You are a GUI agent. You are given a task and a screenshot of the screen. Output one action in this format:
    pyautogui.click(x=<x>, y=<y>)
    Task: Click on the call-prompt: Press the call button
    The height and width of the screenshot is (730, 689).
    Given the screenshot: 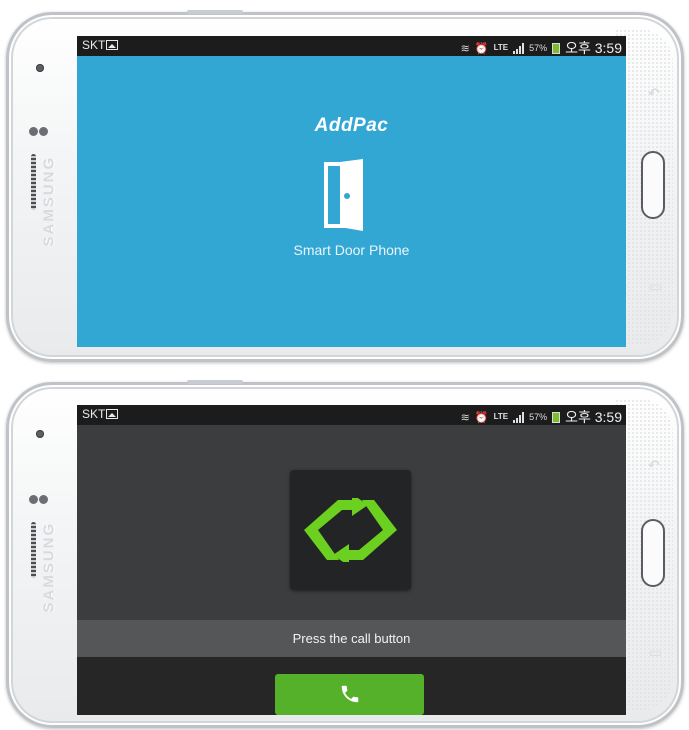 What is the action you would take?
    pyautogui.click(x=351, y=638)
    